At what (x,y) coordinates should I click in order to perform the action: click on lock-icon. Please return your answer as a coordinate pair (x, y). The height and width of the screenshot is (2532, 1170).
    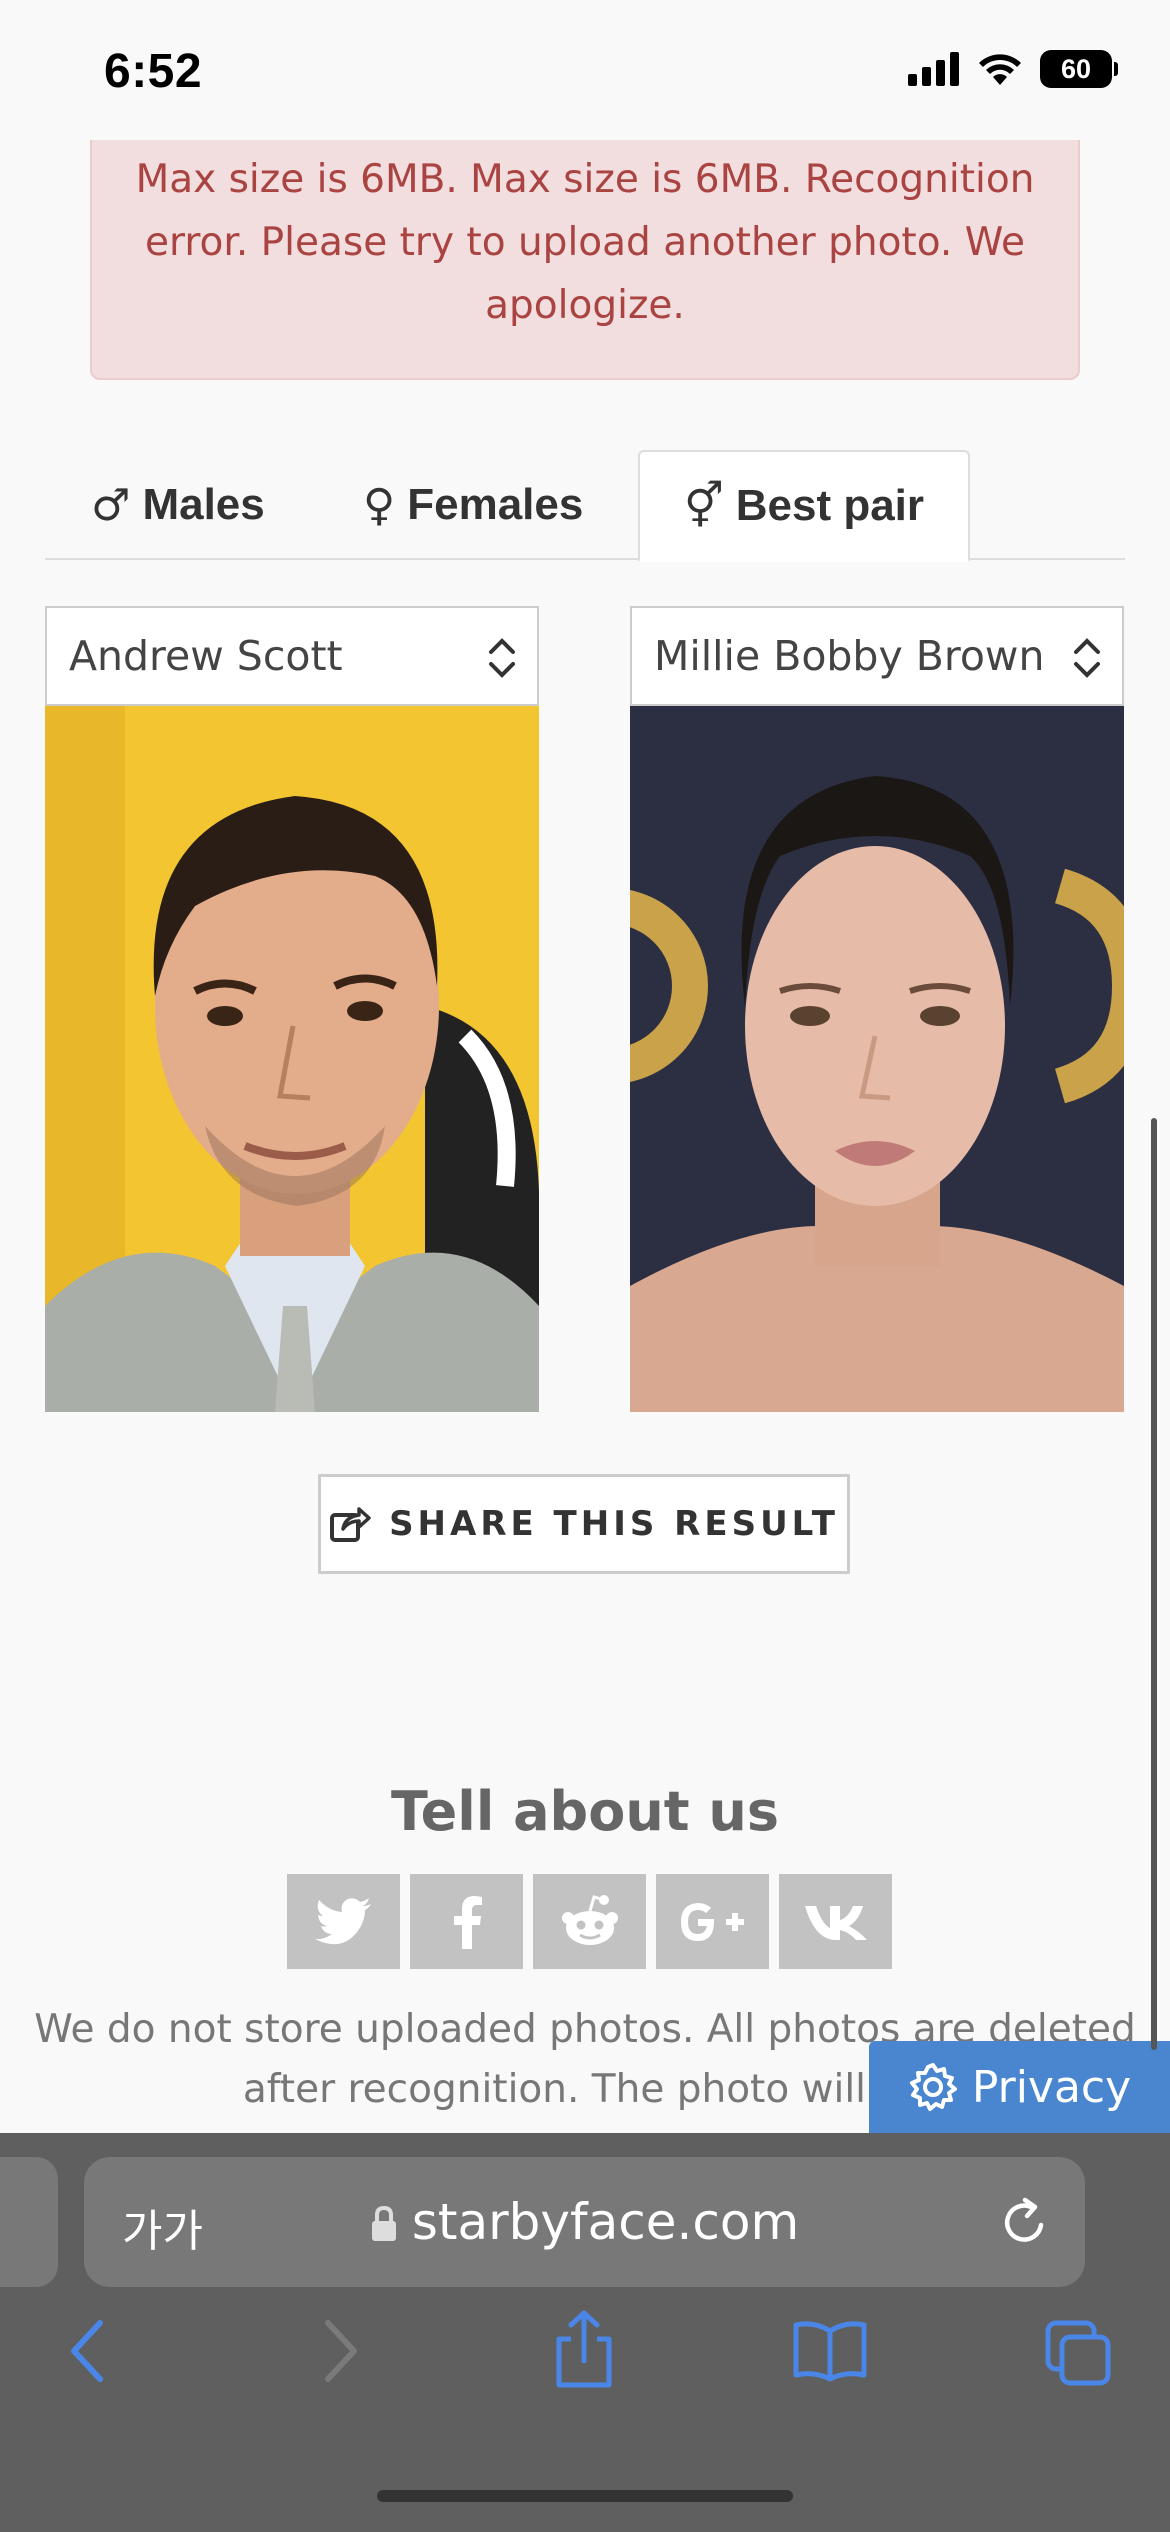
    Looking at the image, I should click on (383, 2223).